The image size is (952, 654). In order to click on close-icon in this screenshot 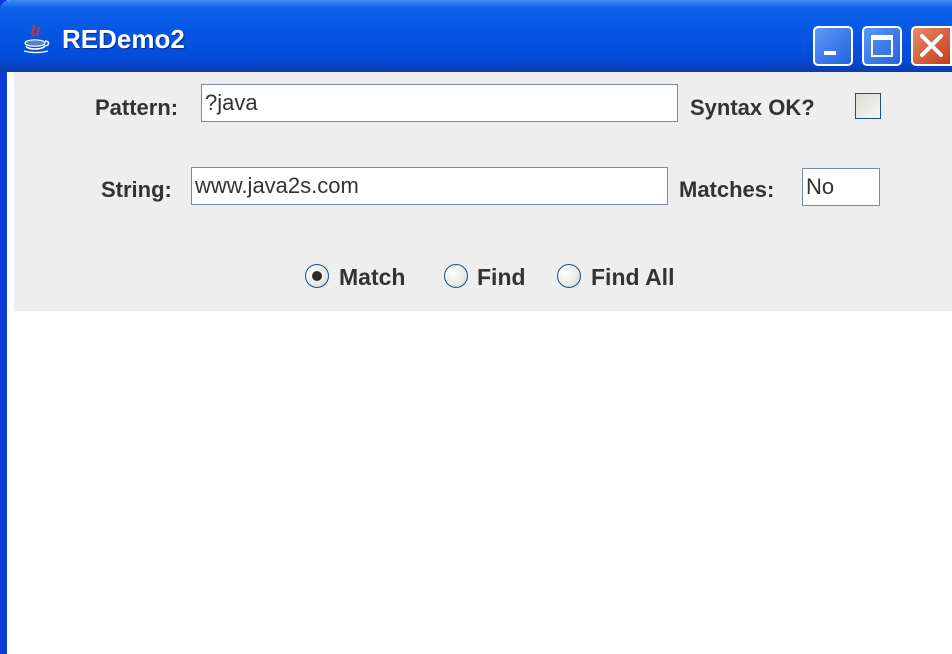, I will do `click(931, 45)`.